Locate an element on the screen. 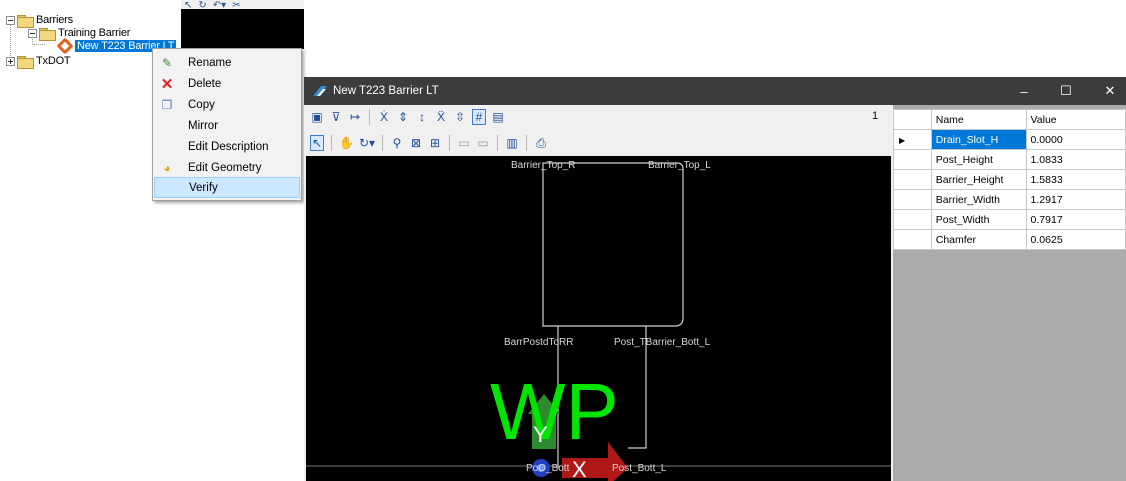  column-header-value: Value is located at coordinates (1075, 119).